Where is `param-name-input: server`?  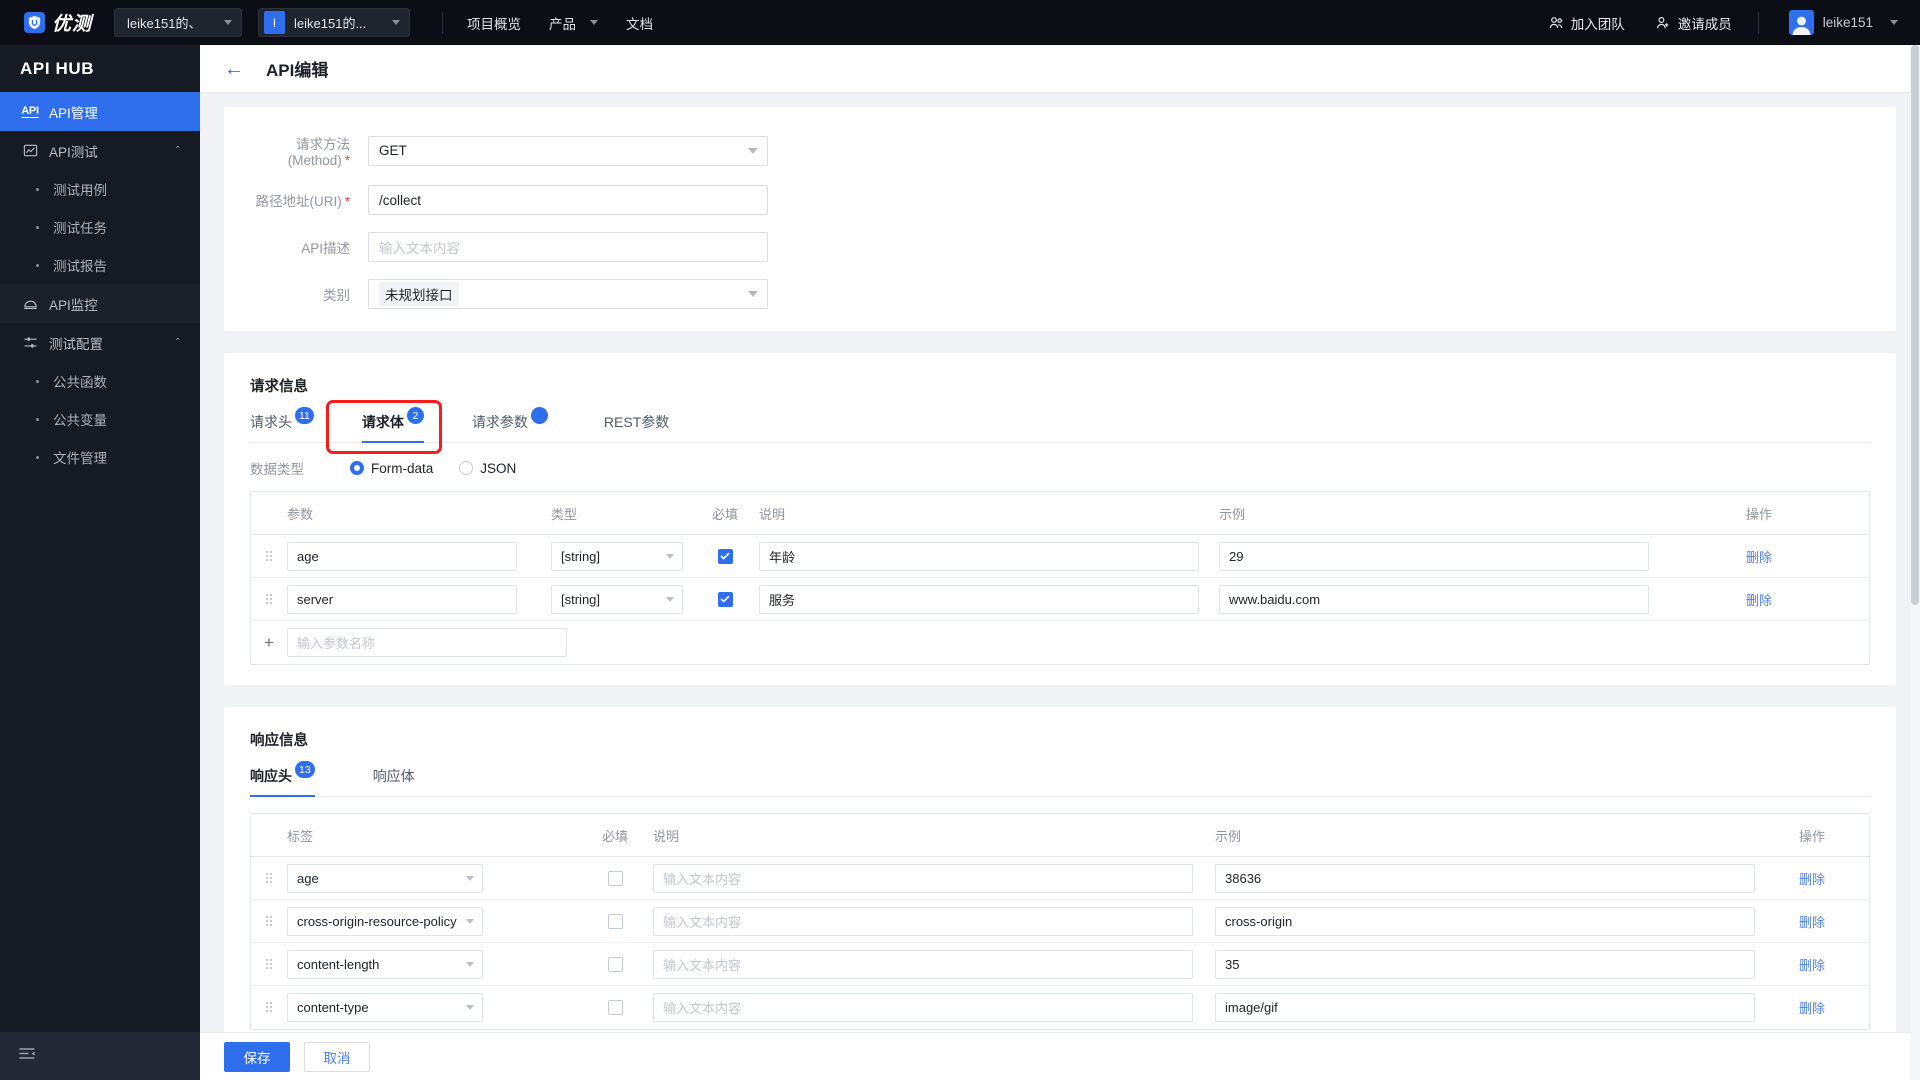
param-name-input: server is located at coordinates (402, 599).